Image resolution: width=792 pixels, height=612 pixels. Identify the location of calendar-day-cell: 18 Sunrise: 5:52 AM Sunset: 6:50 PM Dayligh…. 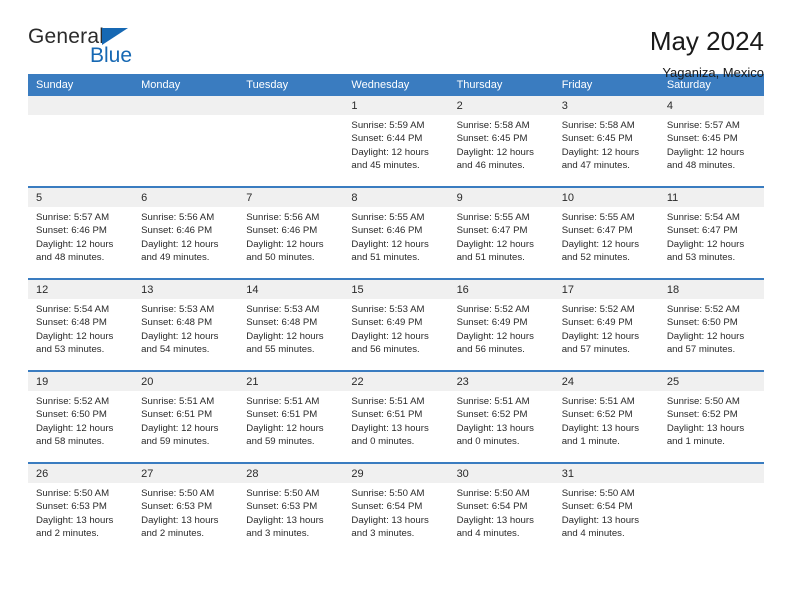
(711, 324).